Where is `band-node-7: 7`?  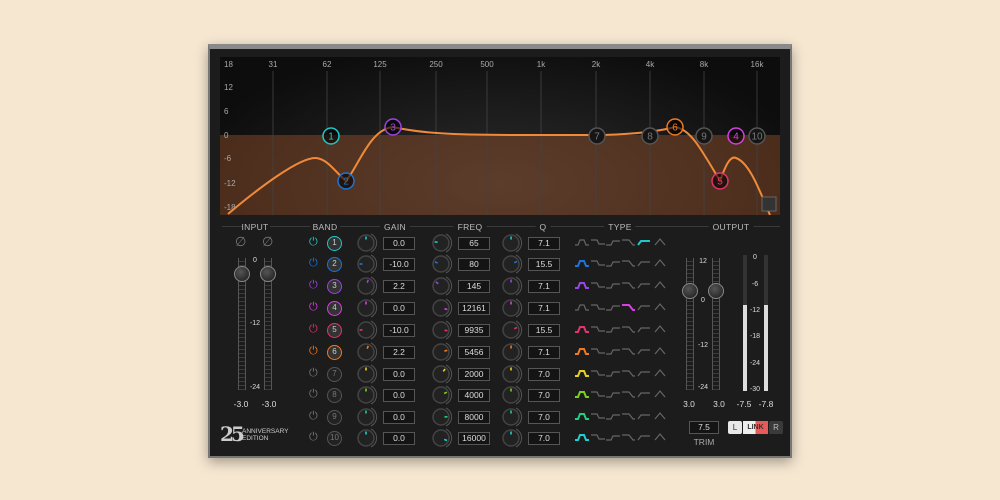 band-node-7: 7 is located at coordinates (597, 136).